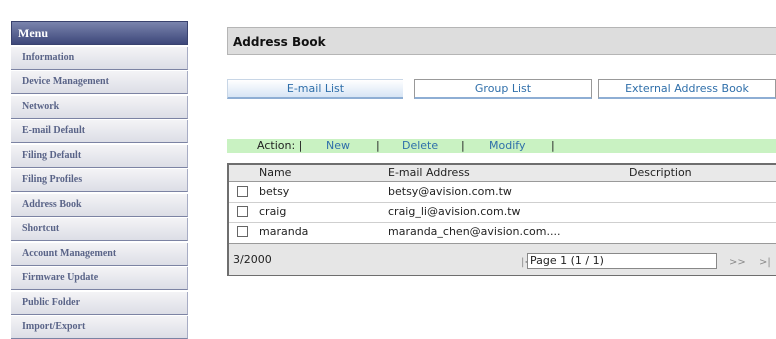 This screenshot has height=339, width=776. Describe the element at coordinates (99, 205) in the screenshot. I see `sidebar-item-address-book: Address Book` at that location.